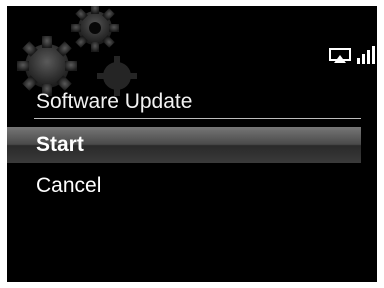 The width and height of the screenshot is (384, 288). I want to click on page-title: Software Update, so click(114, 101).